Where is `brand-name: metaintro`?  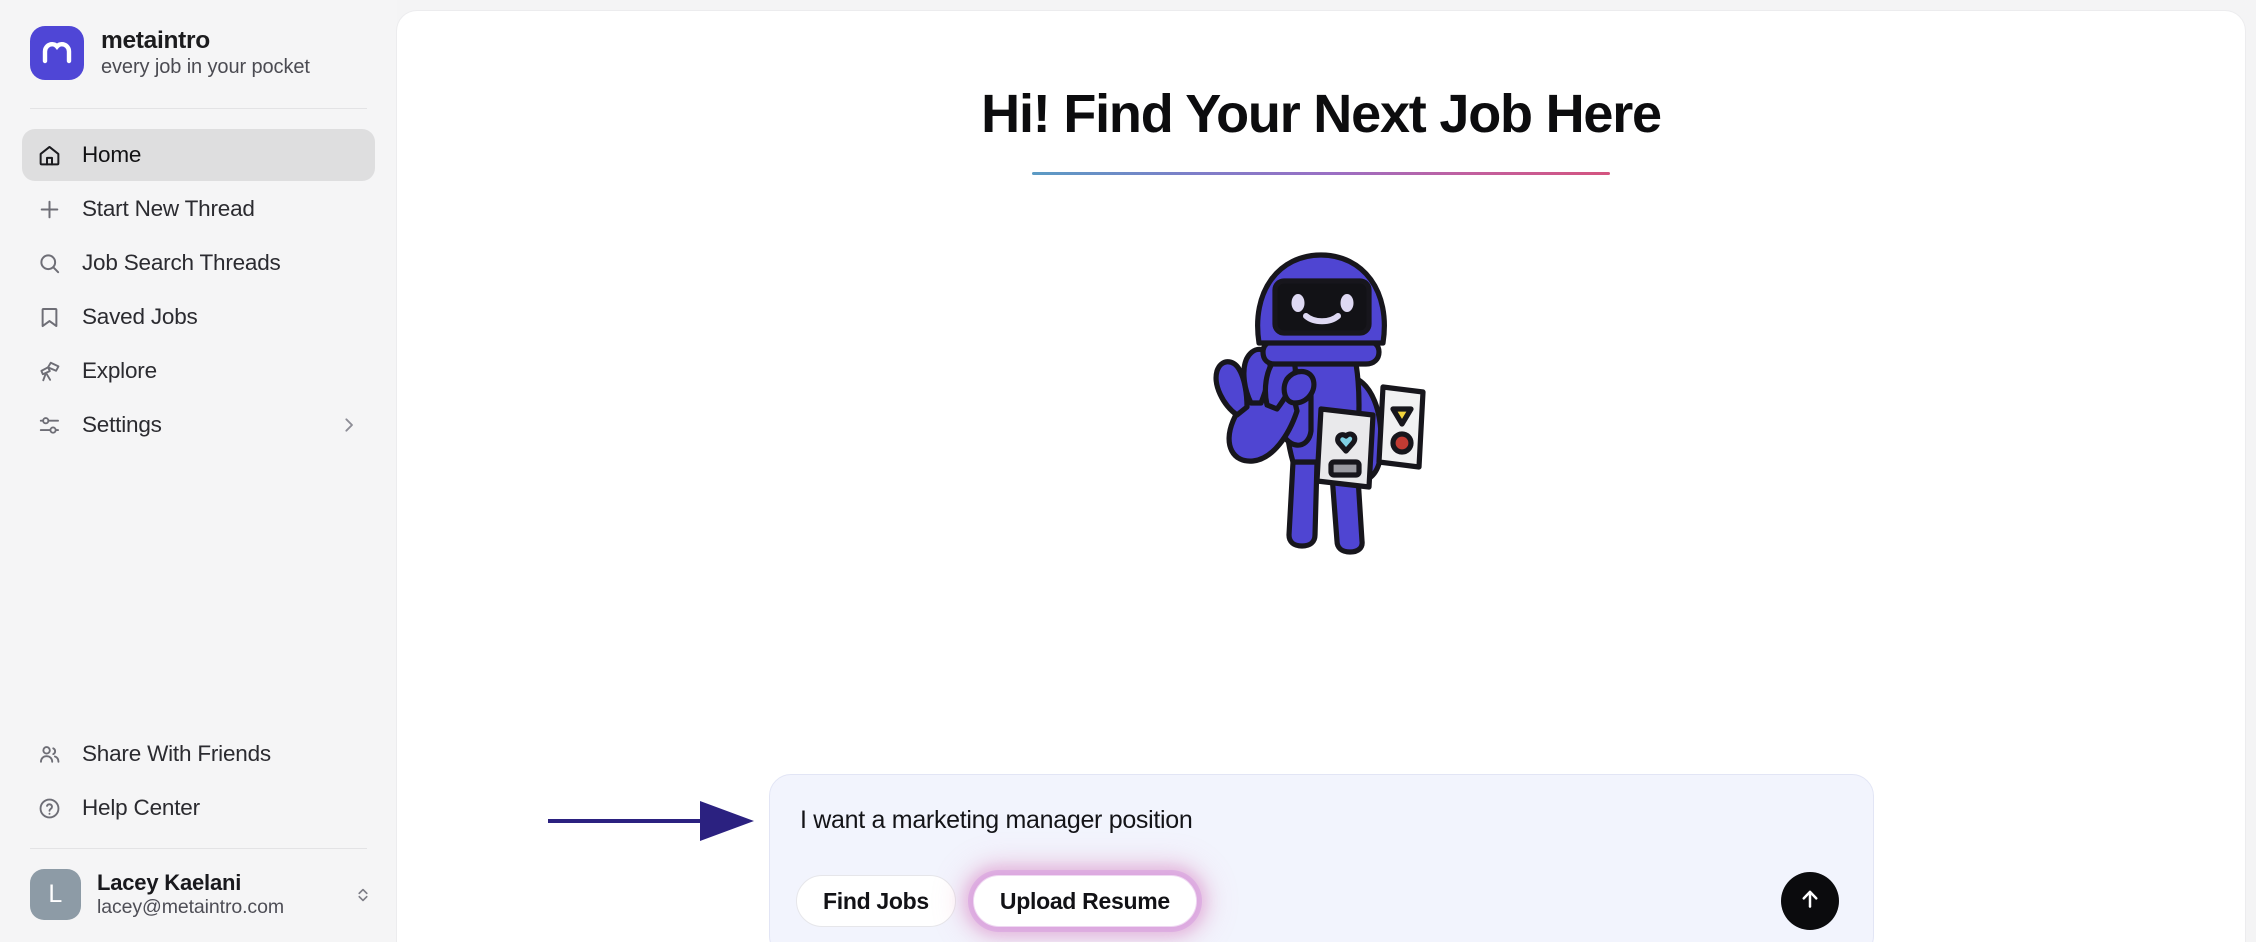 brand-name: metaintro is located at coordinates (155, 41).